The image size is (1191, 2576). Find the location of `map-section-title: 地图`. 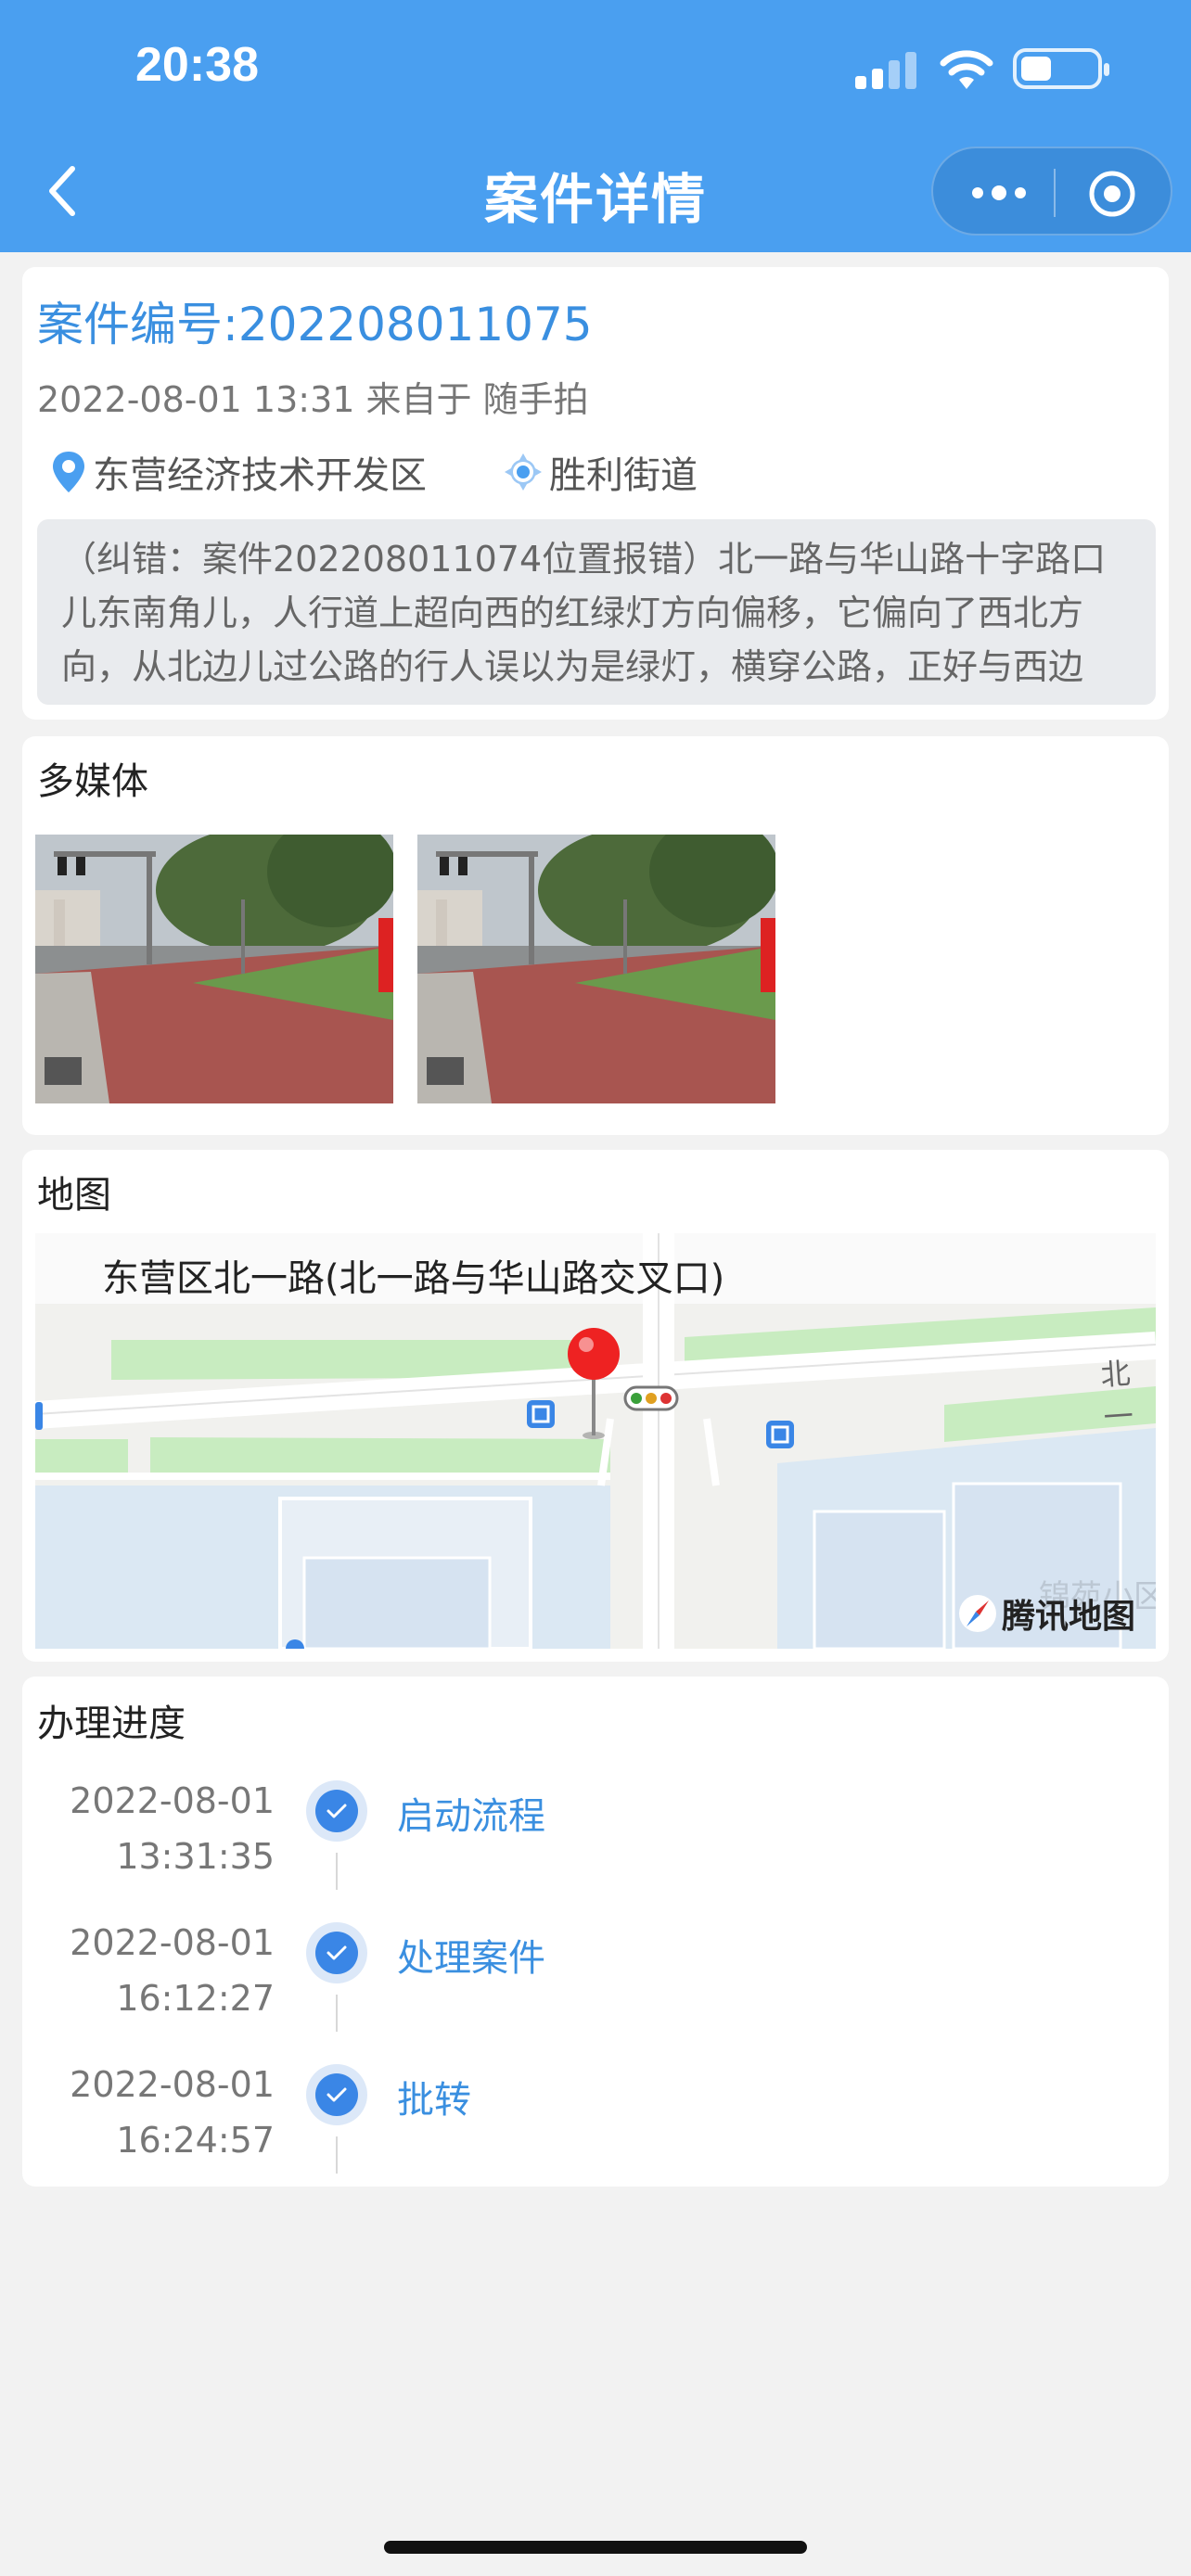

map-section-title: 地图 is located at coordinates (74, 1196).